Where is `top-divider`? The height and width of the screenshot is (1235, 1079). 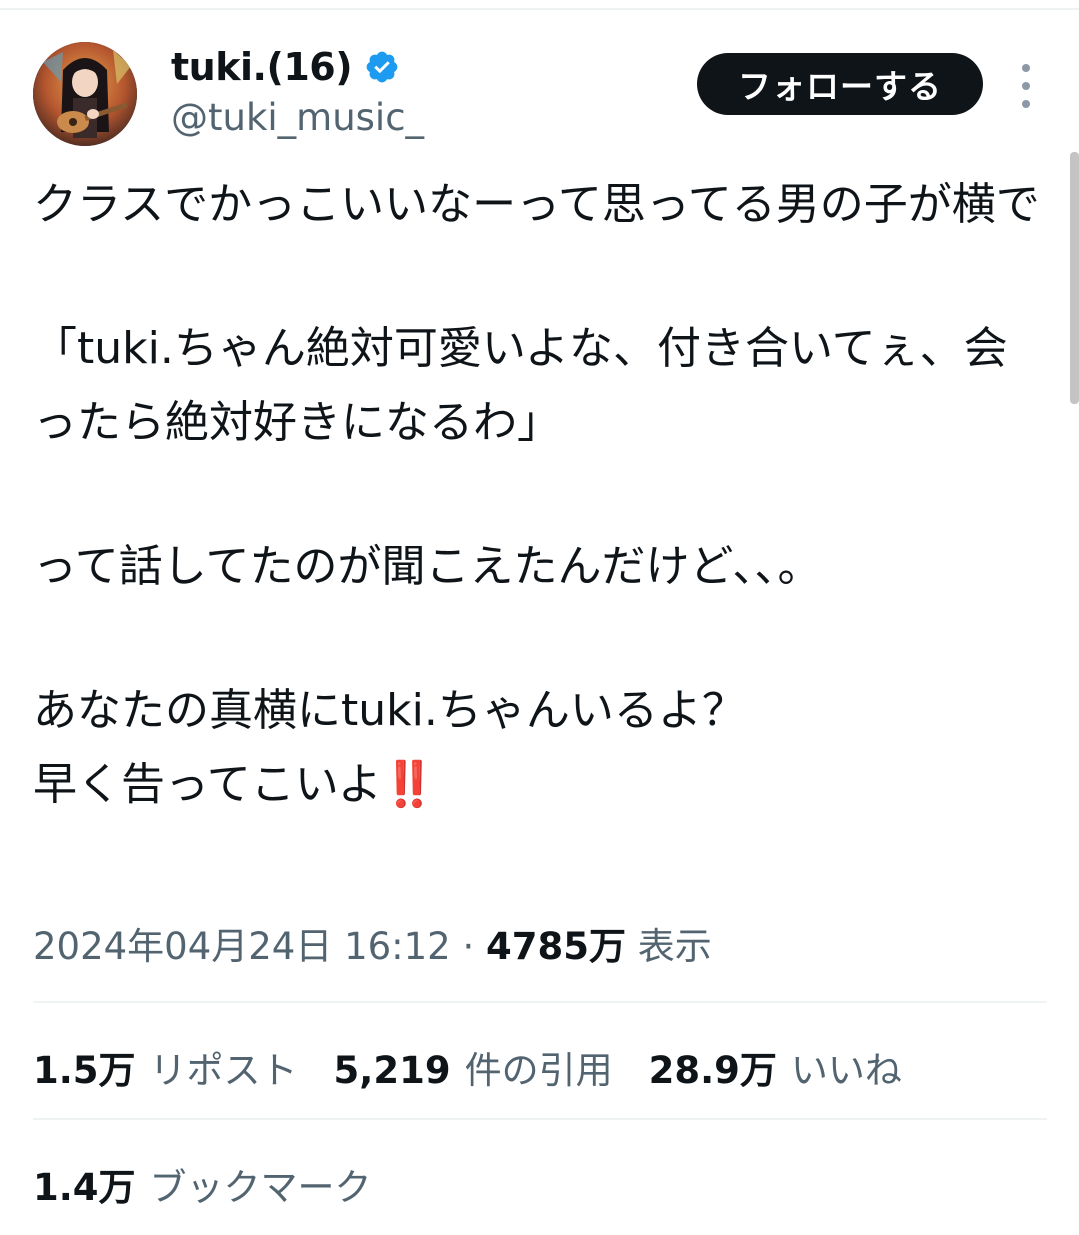 top-divider is located at coordinates (539, 9).